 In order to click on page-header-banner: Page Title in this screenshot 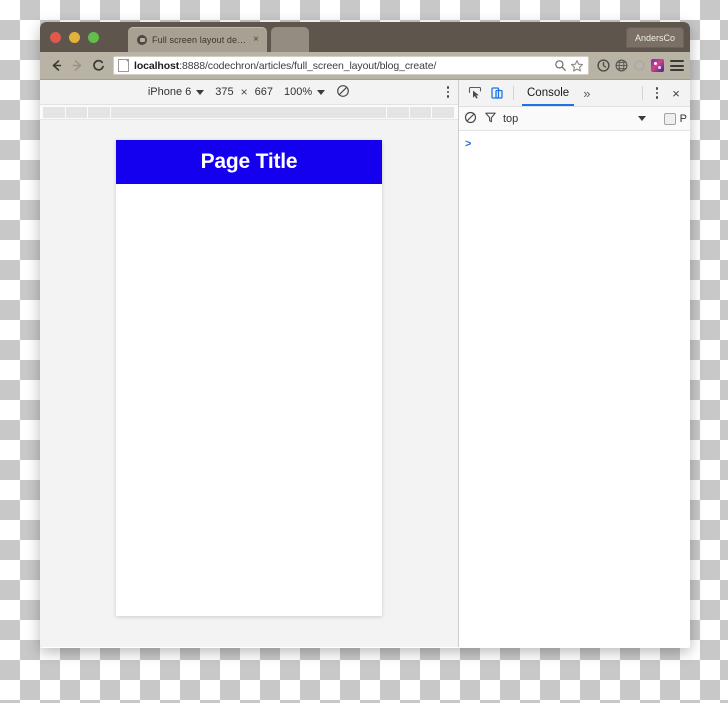, I will do `click(249, 162)`.